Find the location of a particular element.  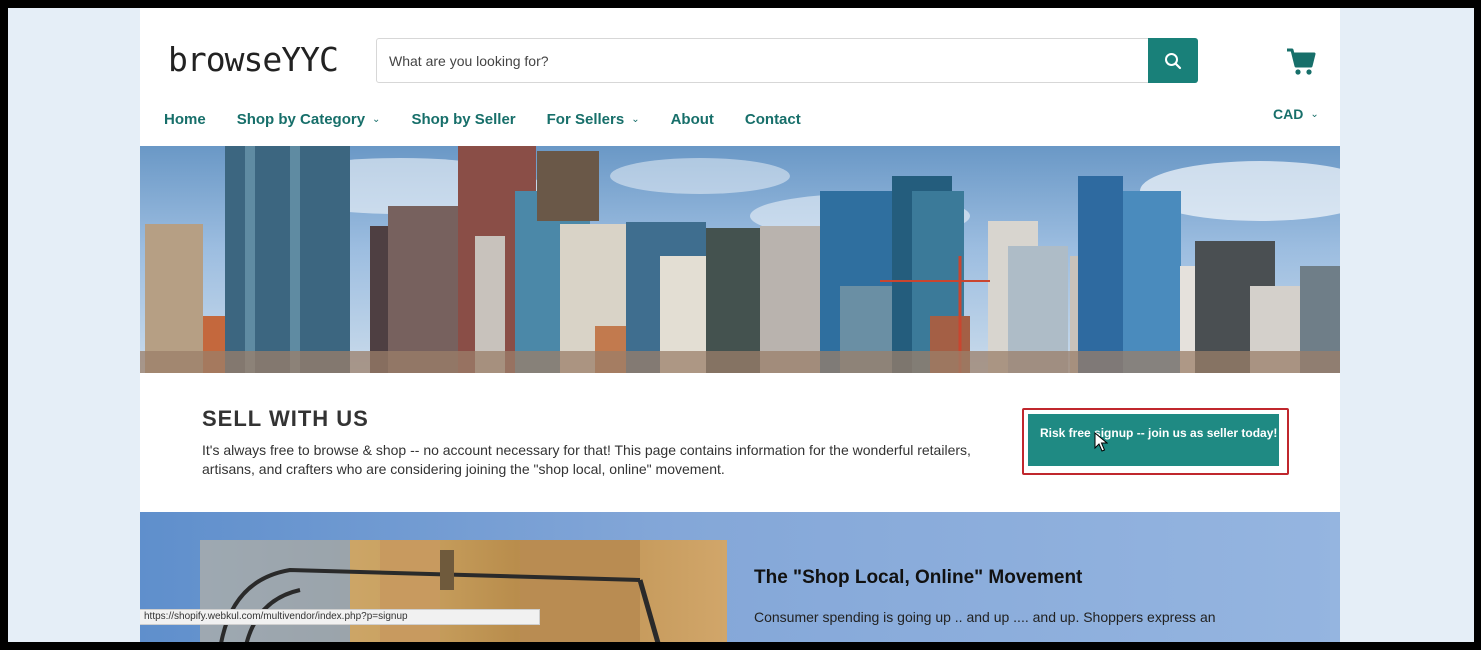

nav-for-sellers: For Sellers ⌄ is located at coordinates (593, 119).